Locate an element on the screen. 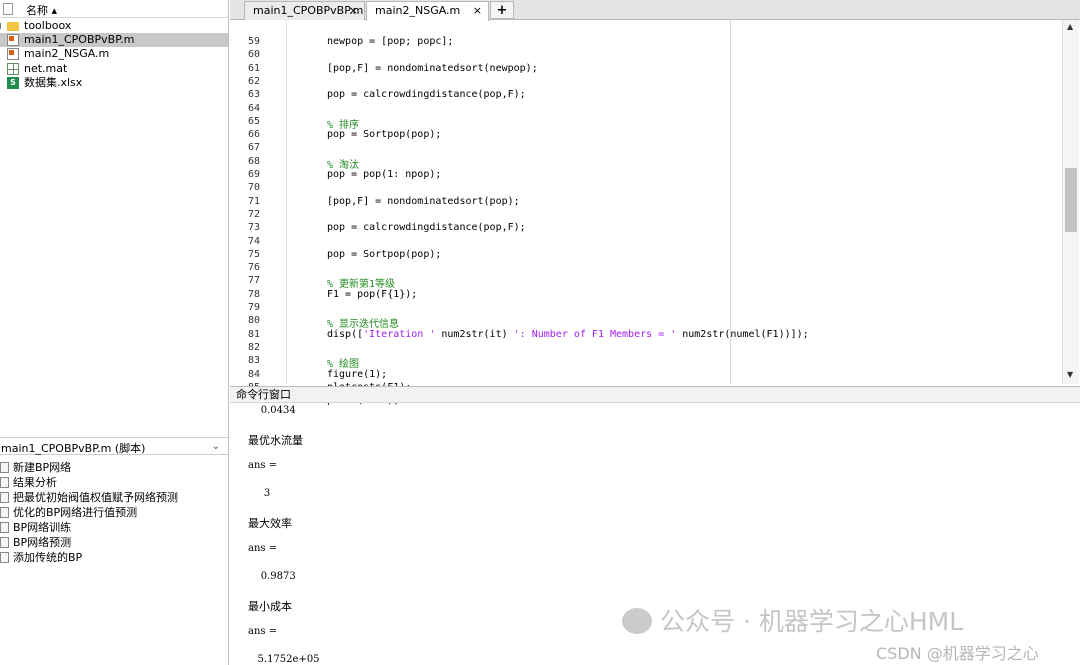 The image size is (1080, 665). line-number: 67 is located at coordinates (253, 148).